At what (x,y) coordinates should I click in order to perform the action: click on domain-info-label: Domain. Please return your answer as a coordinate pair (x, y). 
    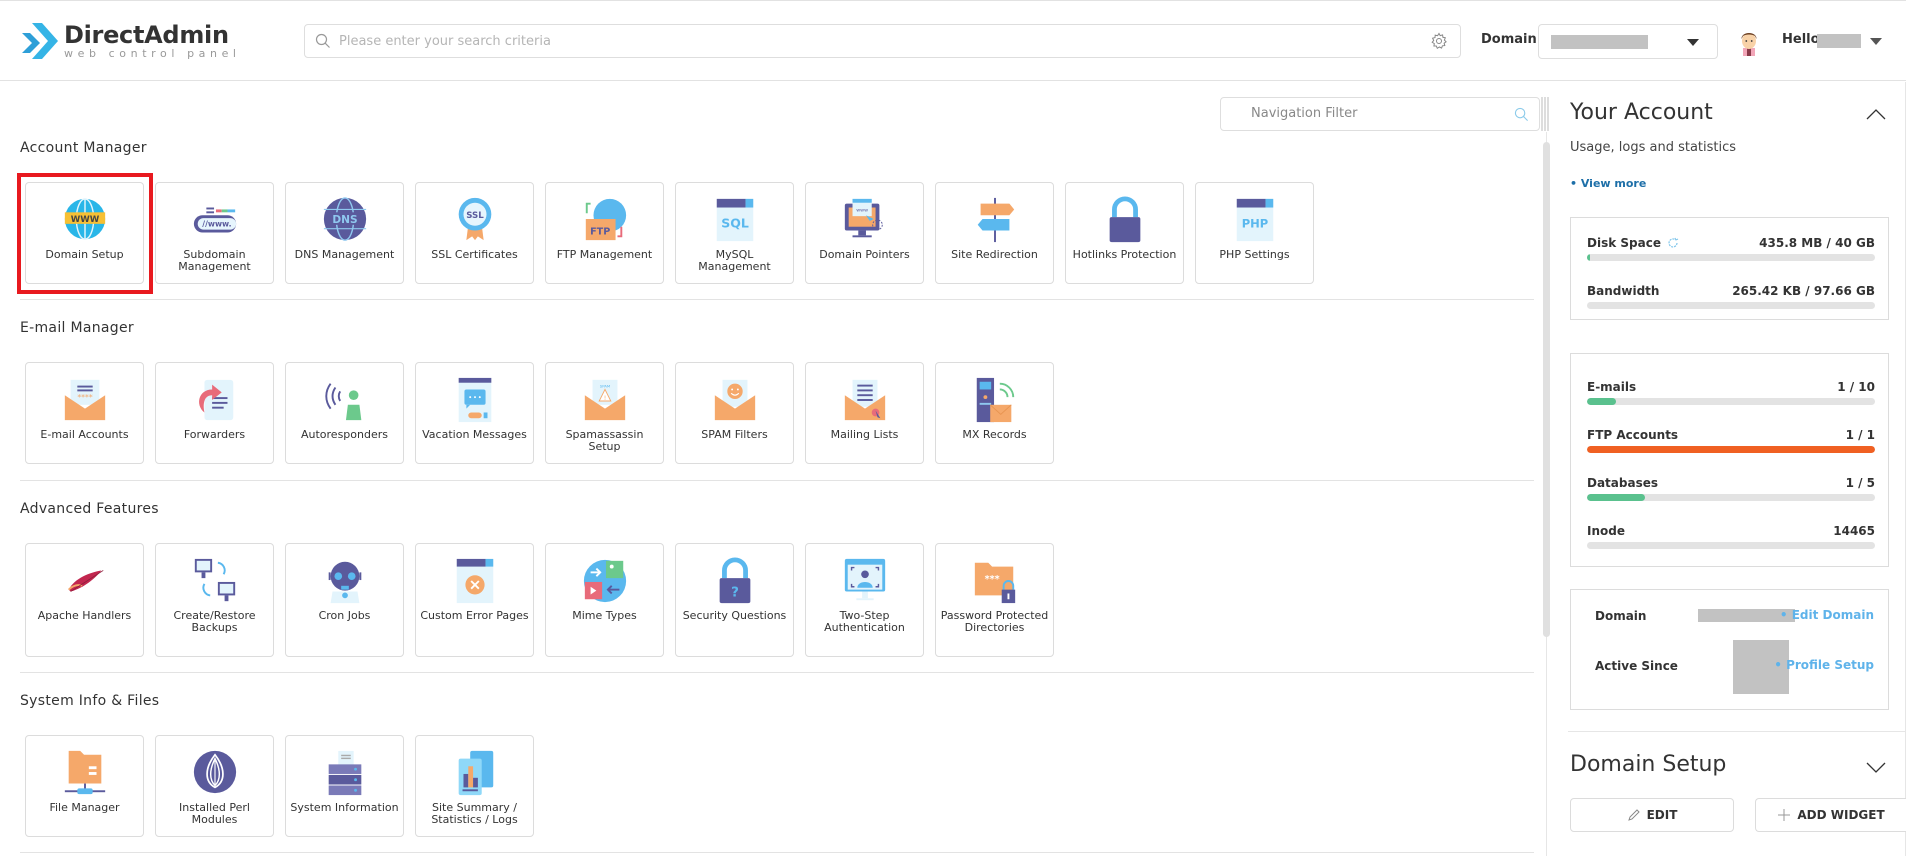
    Looking at the image, I should click on (1621, 616).